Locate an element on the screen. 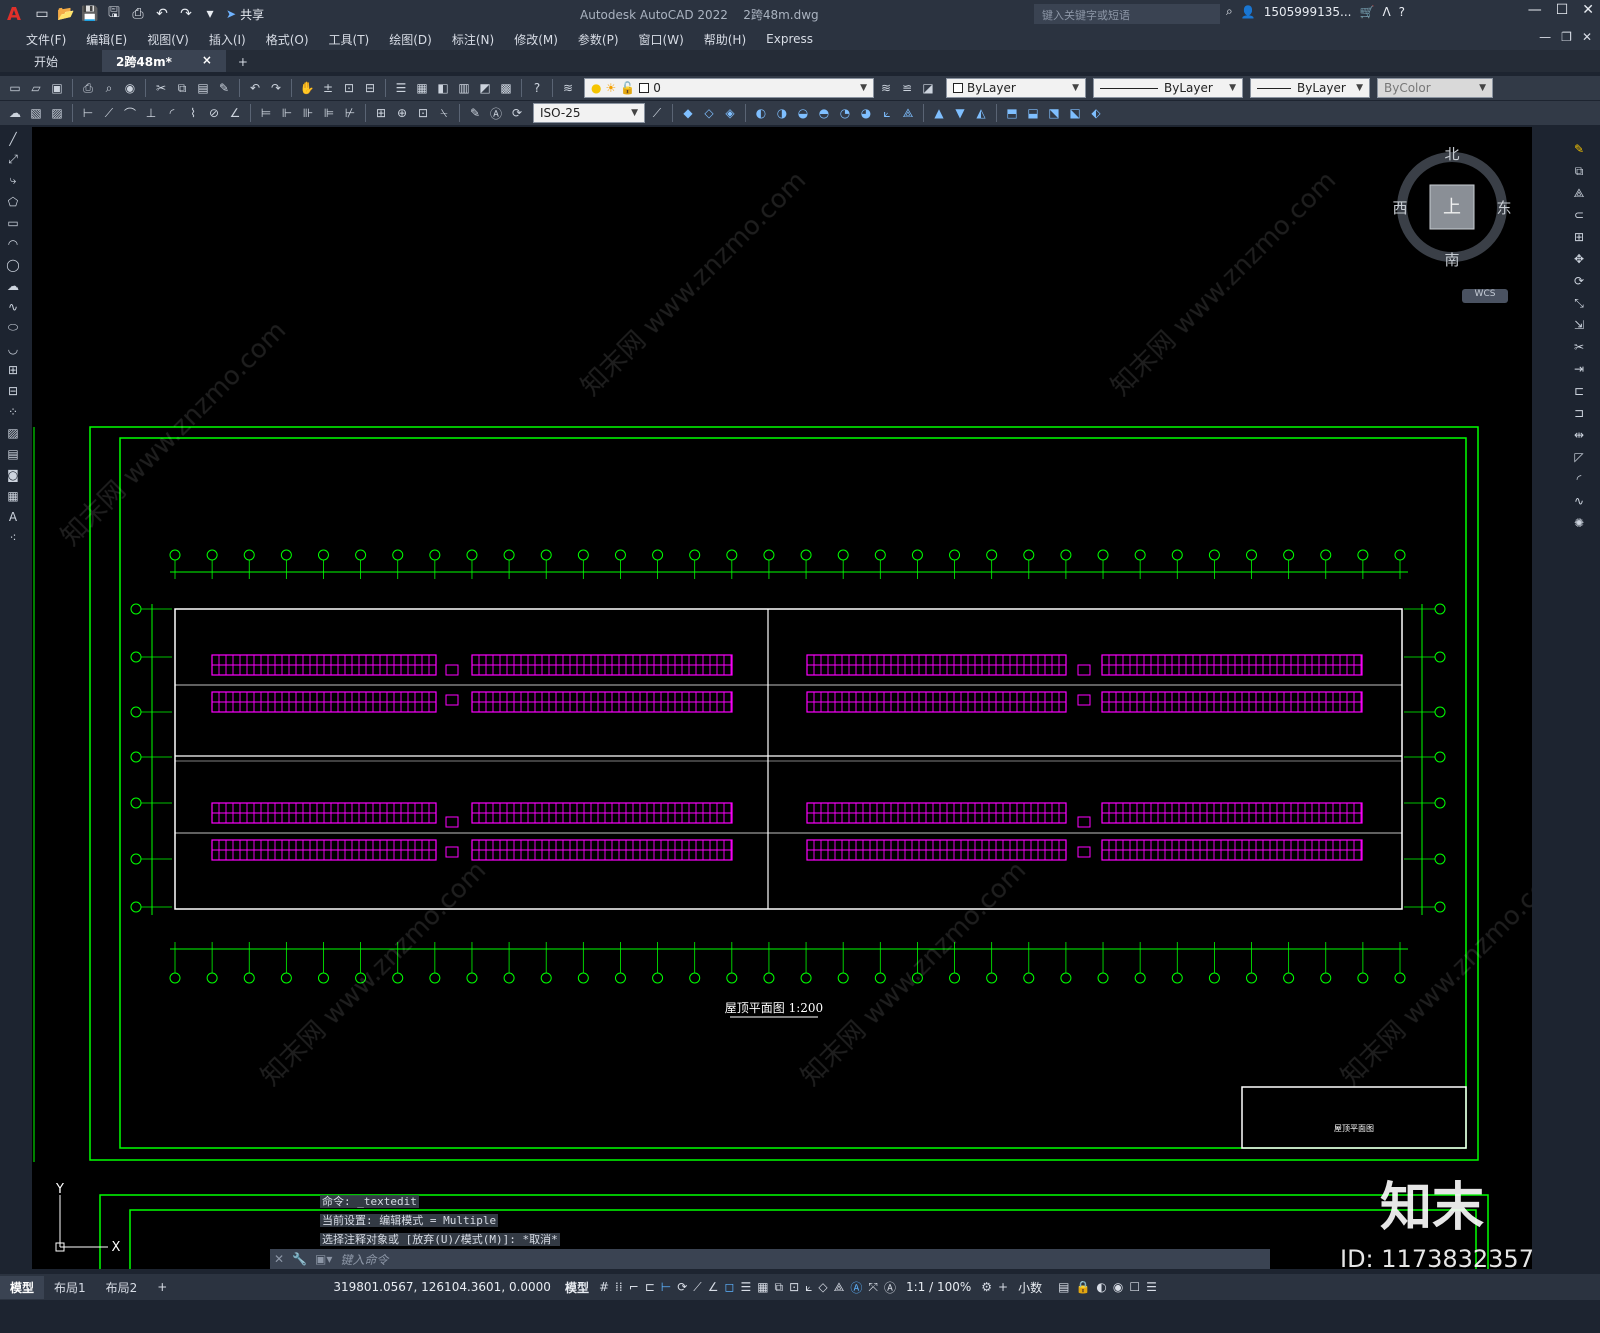 Image resolution: width=1600 pixels, height=1333 pixels. ortho-icon: ⊢ is located at coordinates (666, 1287).